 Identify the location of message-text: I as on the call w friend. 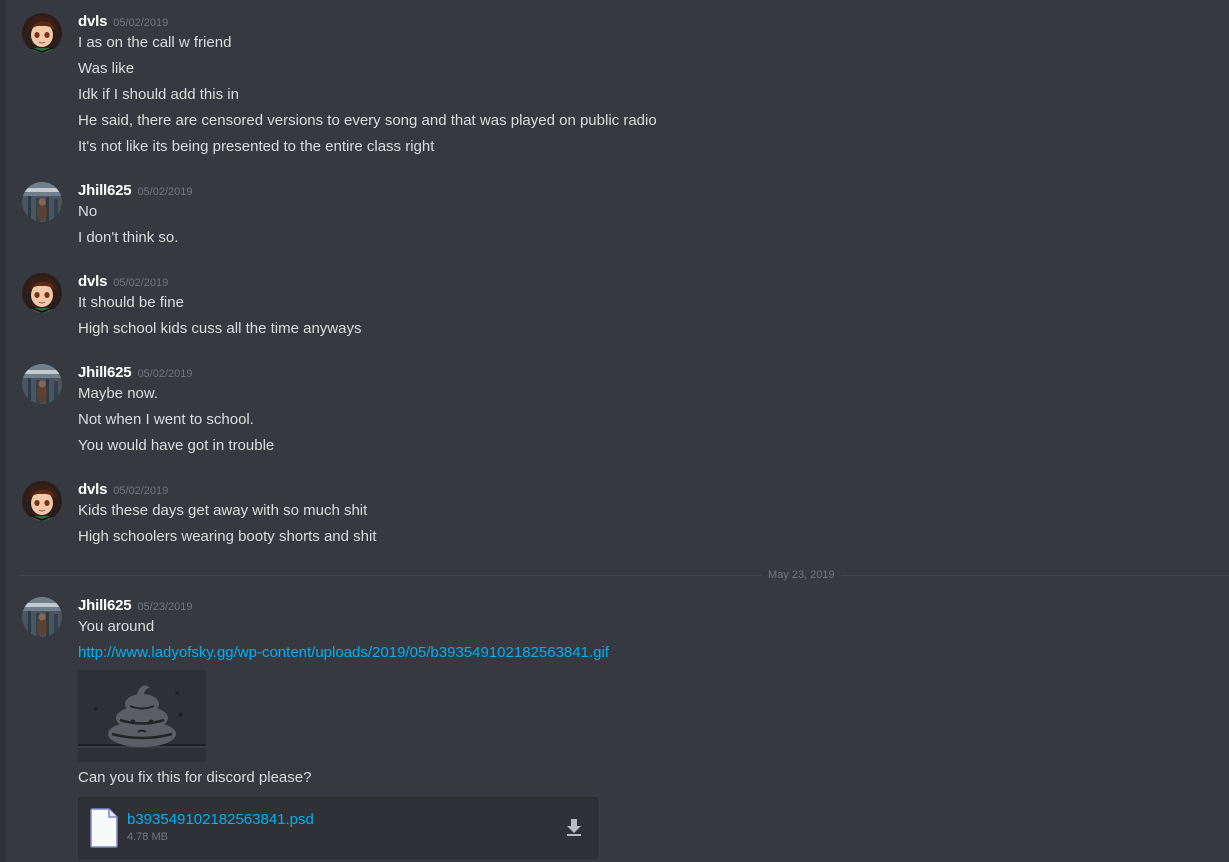
(155, 42).